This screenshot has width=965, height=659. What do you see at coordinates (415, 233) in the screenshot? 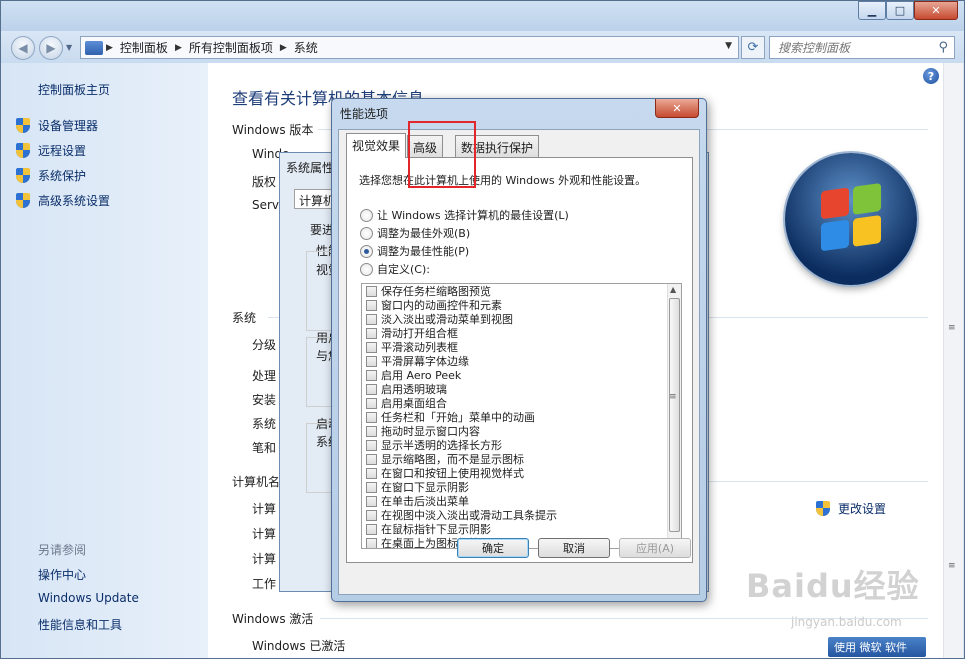
I see `radio-best-appearance: 调整为最佳外观(B)` at bounding box center [415, 233].